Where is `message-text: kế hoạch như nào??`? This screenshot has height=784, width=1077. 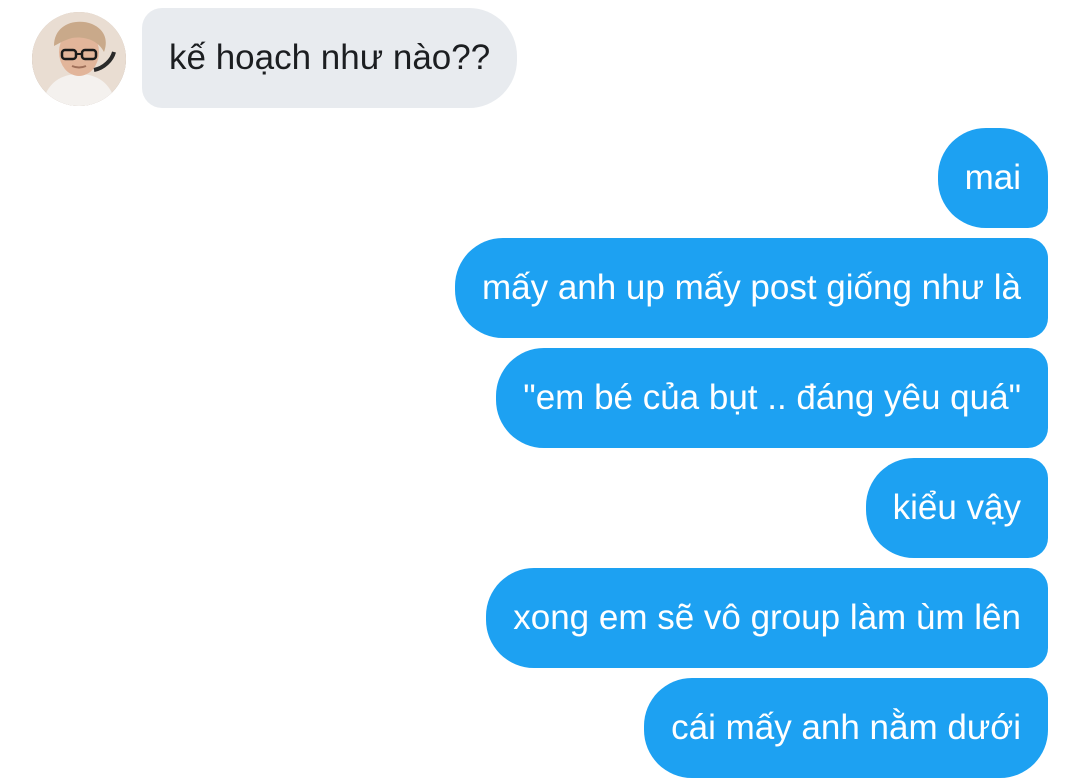 message-text: kế hoạch như nào?? is located at coordinates (330, 57).